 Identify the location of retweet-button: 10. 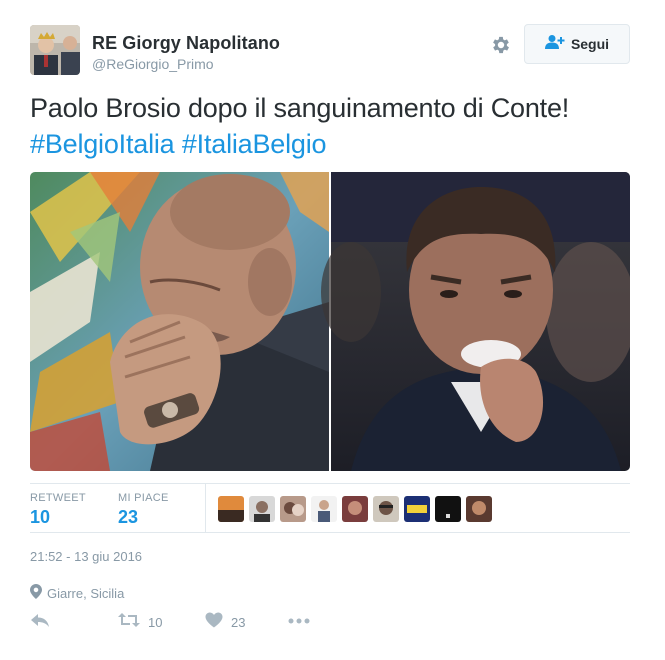
(140, 622).